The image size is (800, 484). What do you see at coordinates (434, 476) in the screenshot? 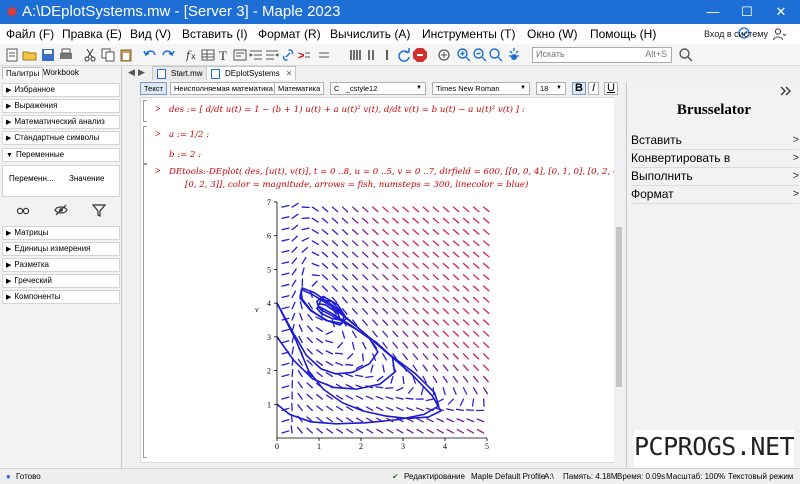
I see `status-edit-mode: Редактирование` at bounding box center [434, 476].